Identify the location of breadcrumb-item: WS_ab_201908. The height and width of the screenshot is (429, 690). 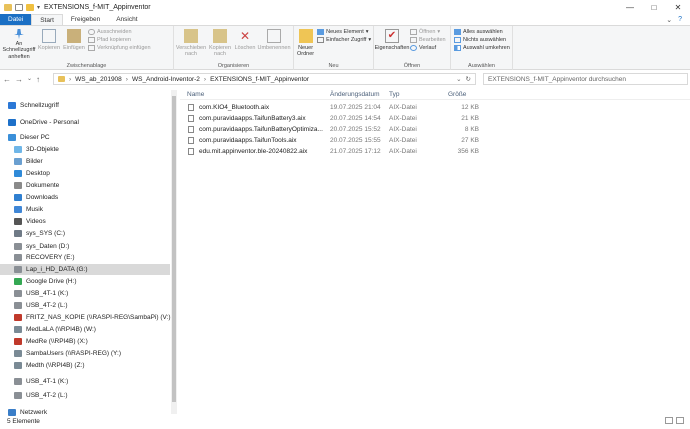
(98, 79).